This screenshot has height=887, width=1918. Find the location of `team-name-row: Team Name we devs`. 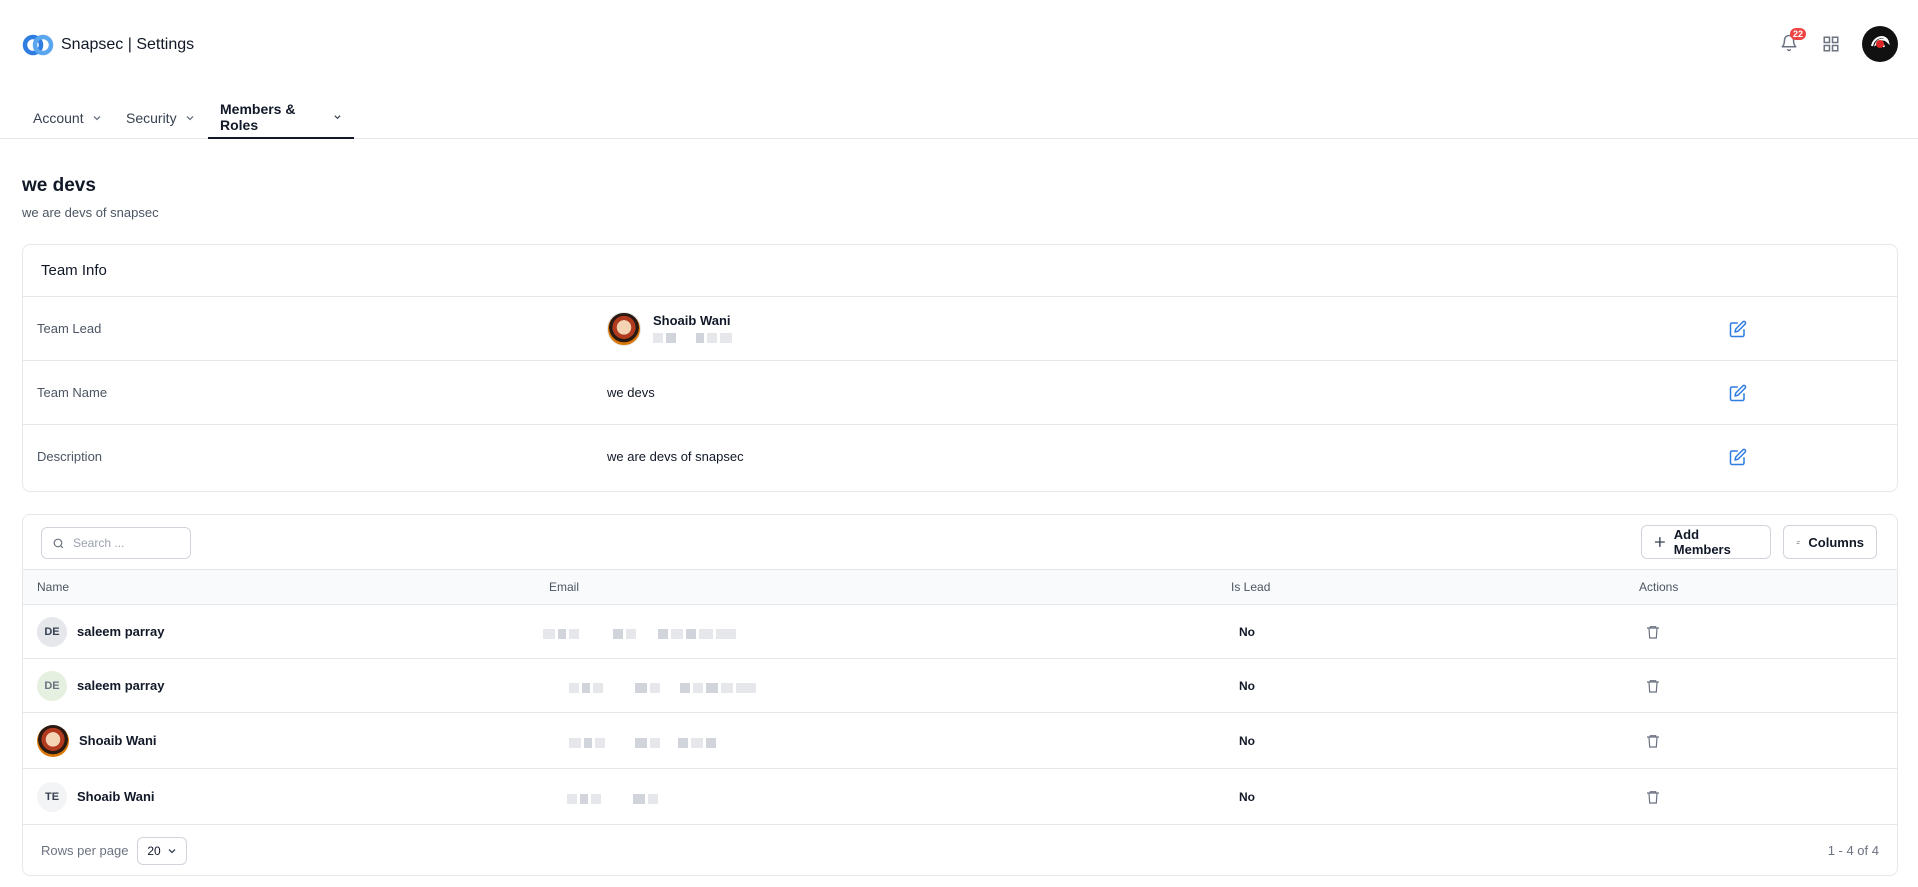

team-name-row: Team Name we devs is located at coordinates (960, 393).